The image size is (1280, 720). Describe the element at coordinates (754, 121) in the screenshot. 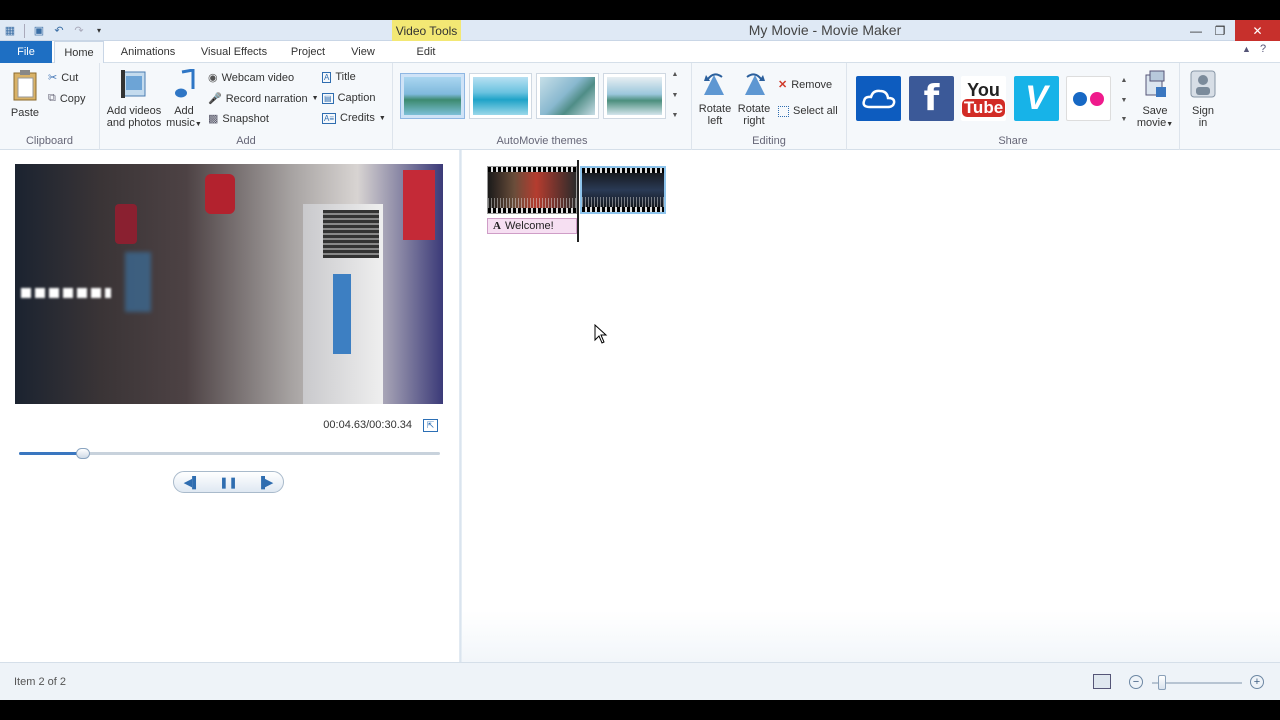

I see `rotate-right-label-2: right` at that location.